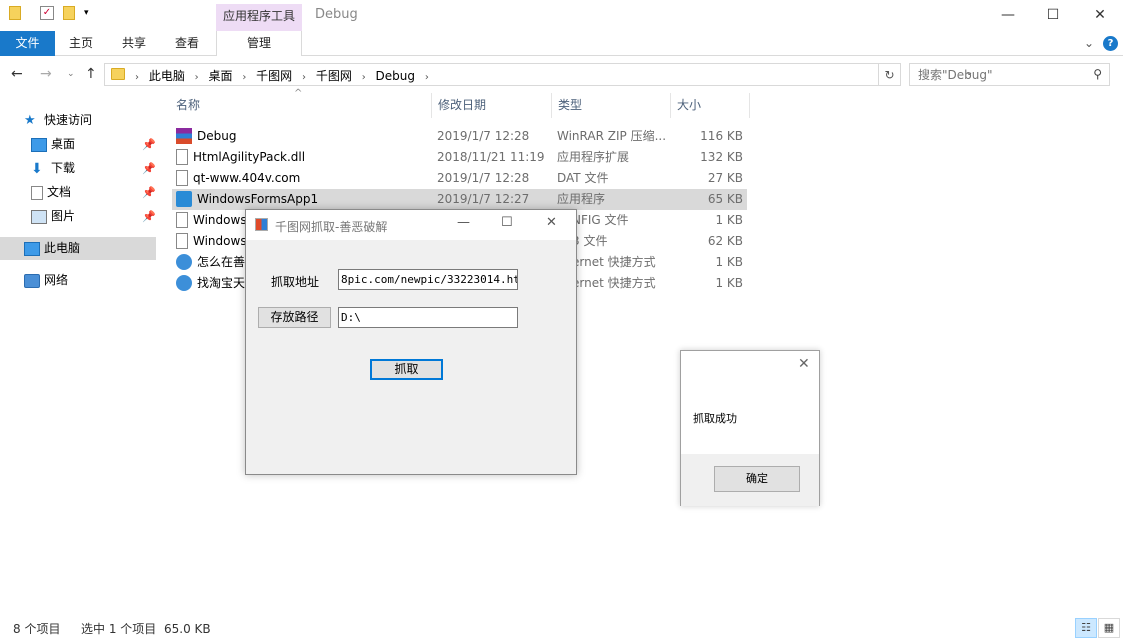 The width and height of the screenshot is (1123, 640). What do you see at coordinates (53, 144) in the screenshot?
I see `sidebar-item-desktop: 桌面` at bounding box center [53, 144].